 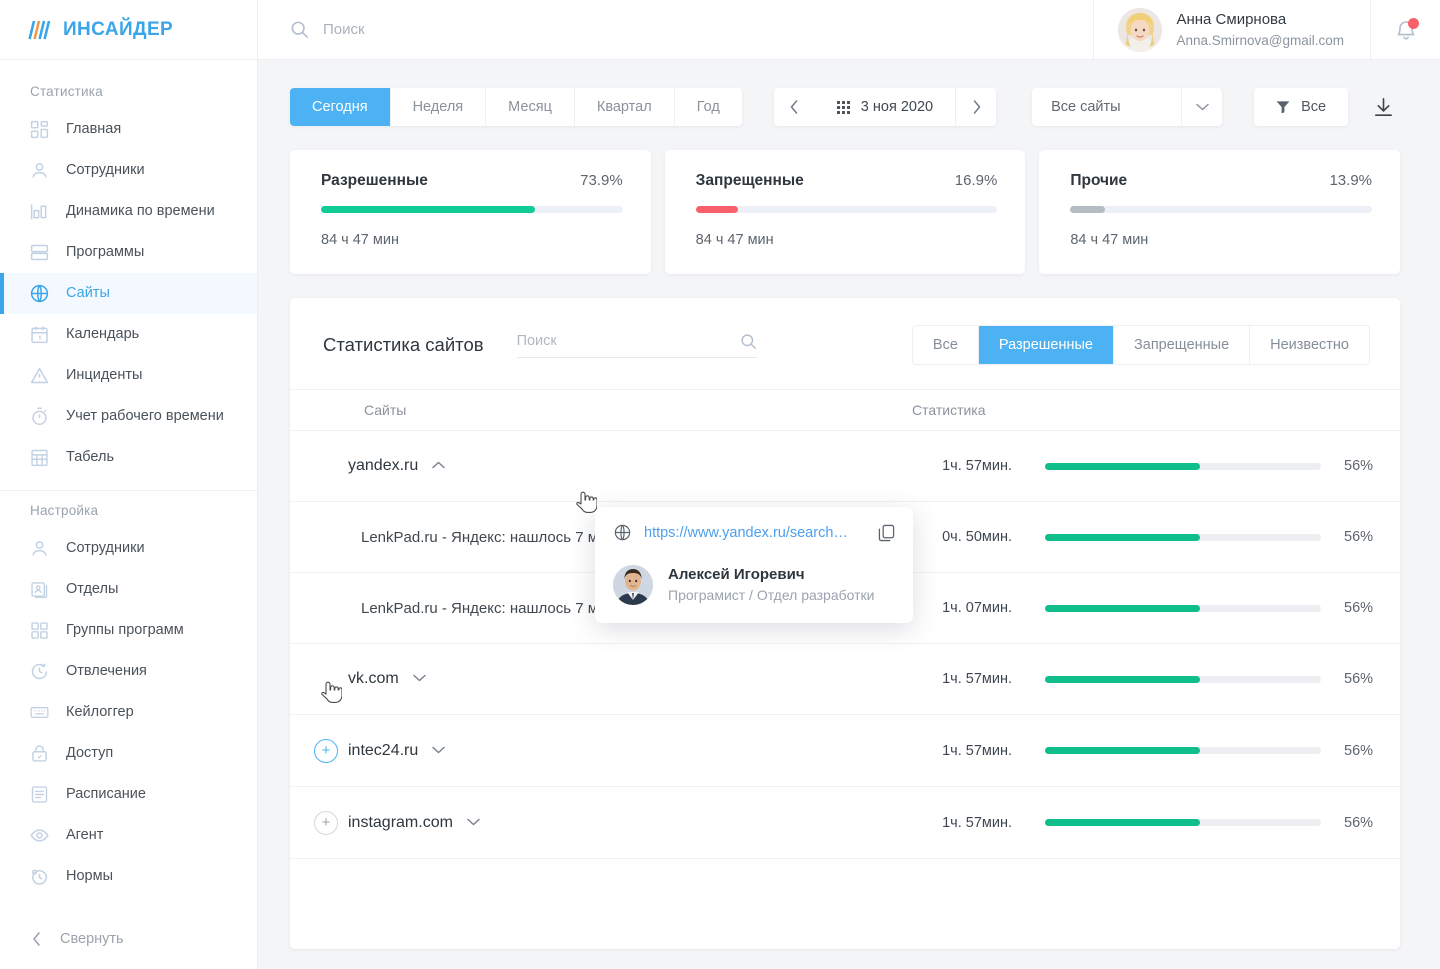 What do you see at coordinates (105, 170) in the screenshot?
I see `sidebar-item-label: Сотрудники` at bounding box center [105, 170].